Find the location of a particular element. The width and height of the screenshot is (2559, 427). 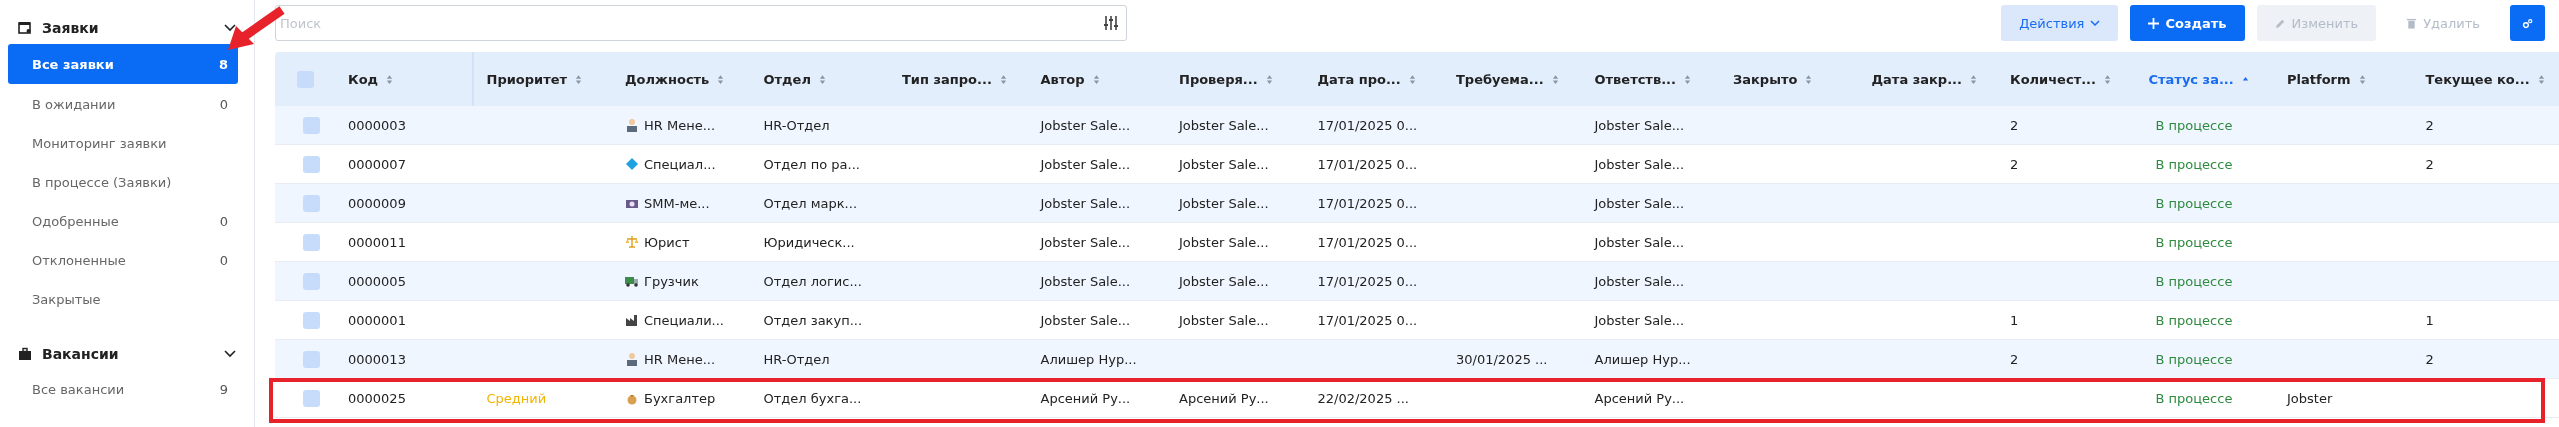

filter-icon is located at coordinates (1111, 23).